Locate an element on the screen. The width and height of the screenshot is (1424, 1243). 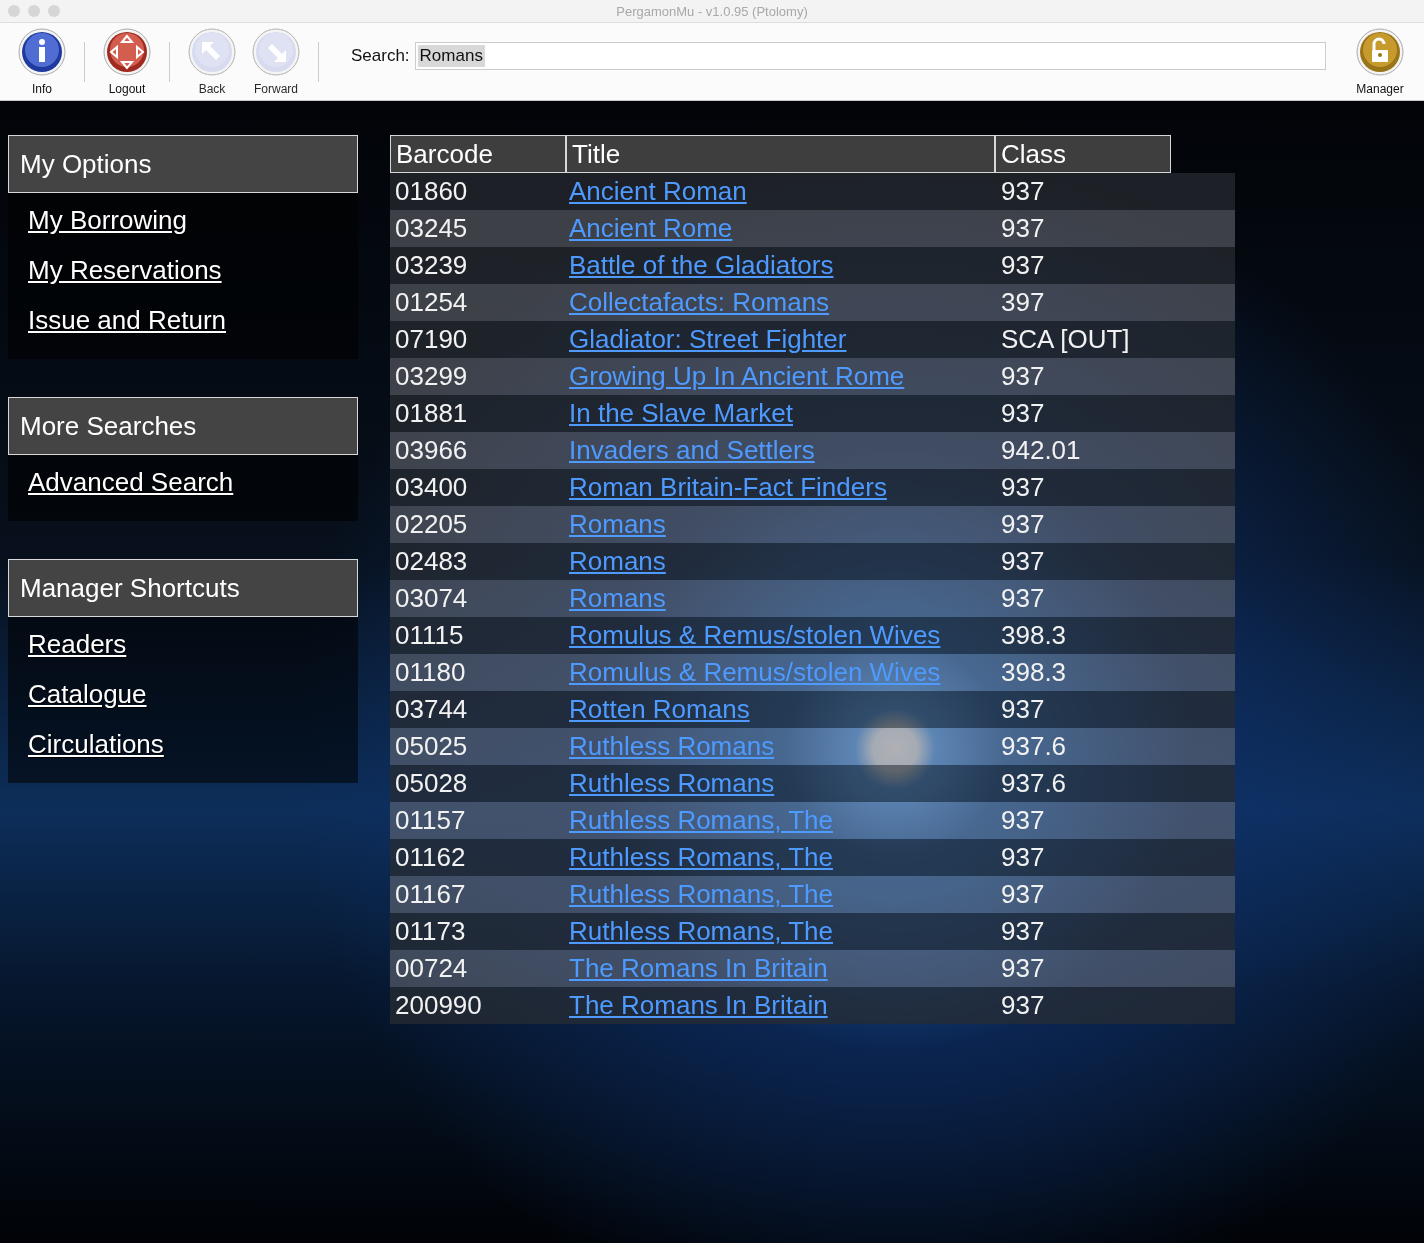
table-cell-text: 942.01 is located at coordinates (1041, 450).